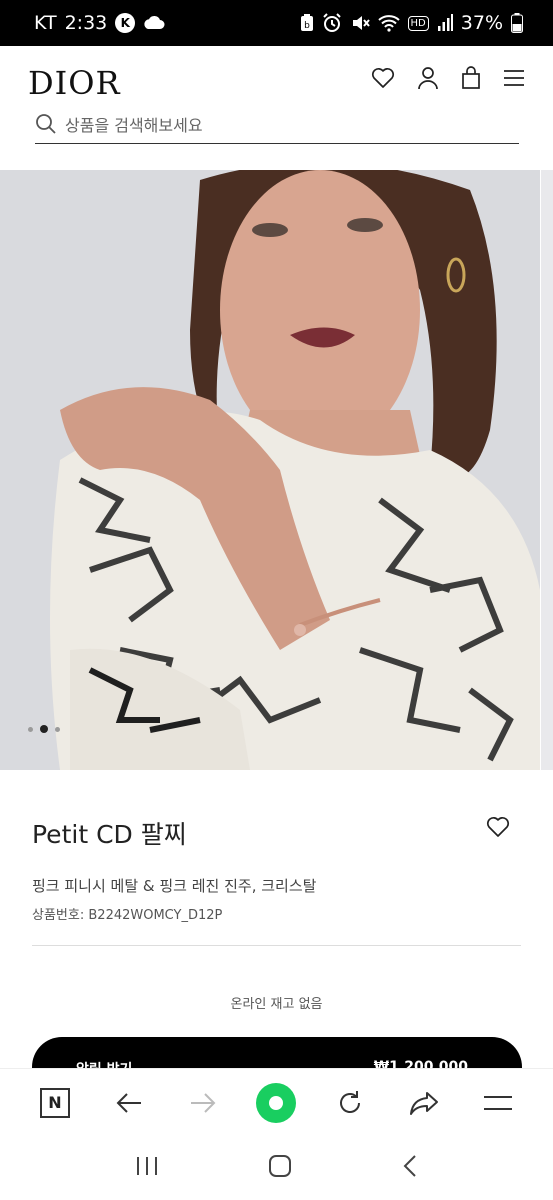 The height and width of the screenshot is (1200, 553). Describe the element at coordinates (471, 78) in the screenshot. I see `bag-icon` at that location.